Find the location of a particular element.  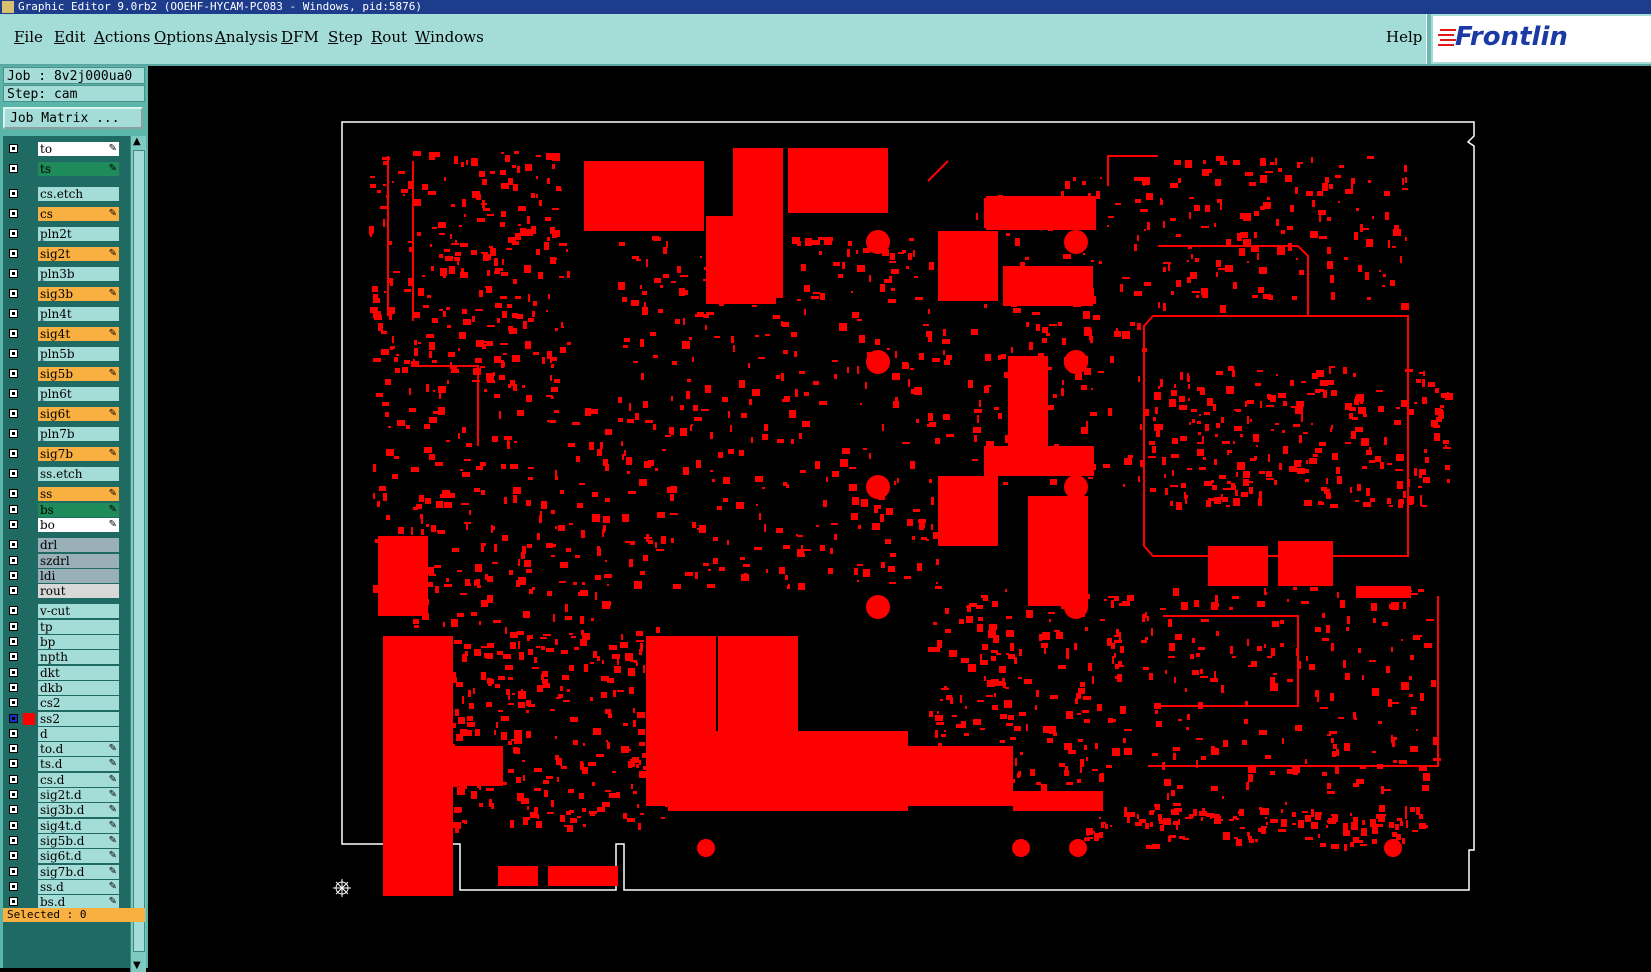

layer-row-cs: cs ✎ is located at coordinates (66, 214).